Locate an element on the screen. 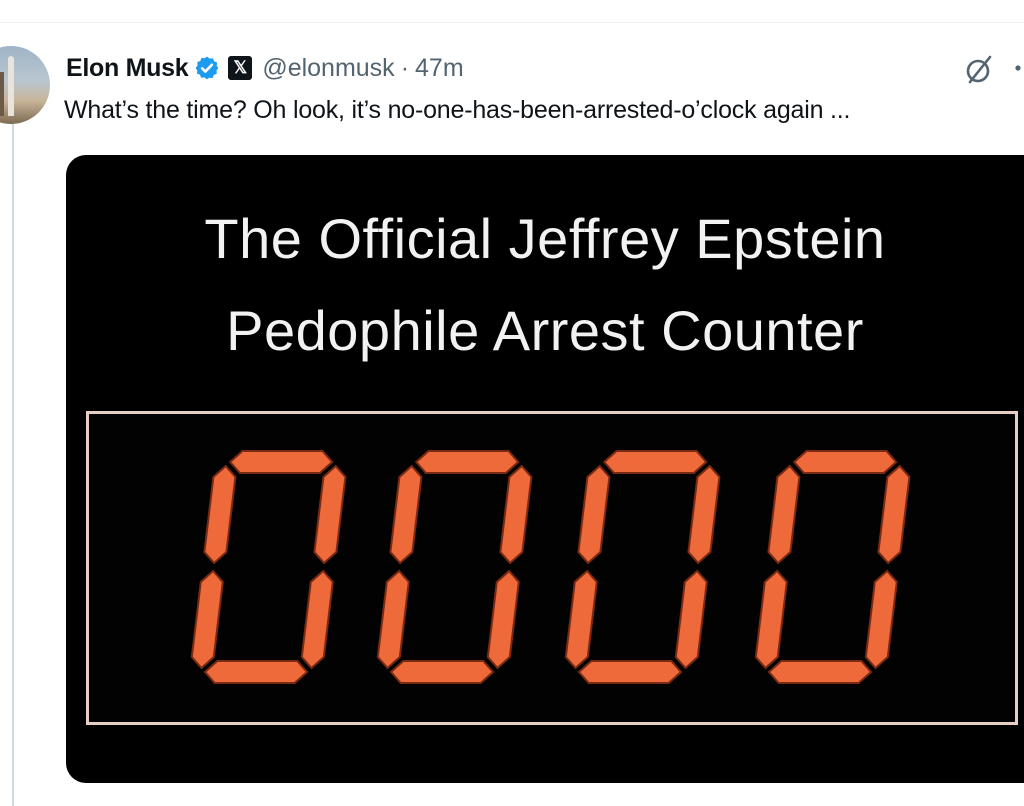 The height and width of the screenshot is (806, 1024). digit-1-segment-a is located at coordinates (281, 462).